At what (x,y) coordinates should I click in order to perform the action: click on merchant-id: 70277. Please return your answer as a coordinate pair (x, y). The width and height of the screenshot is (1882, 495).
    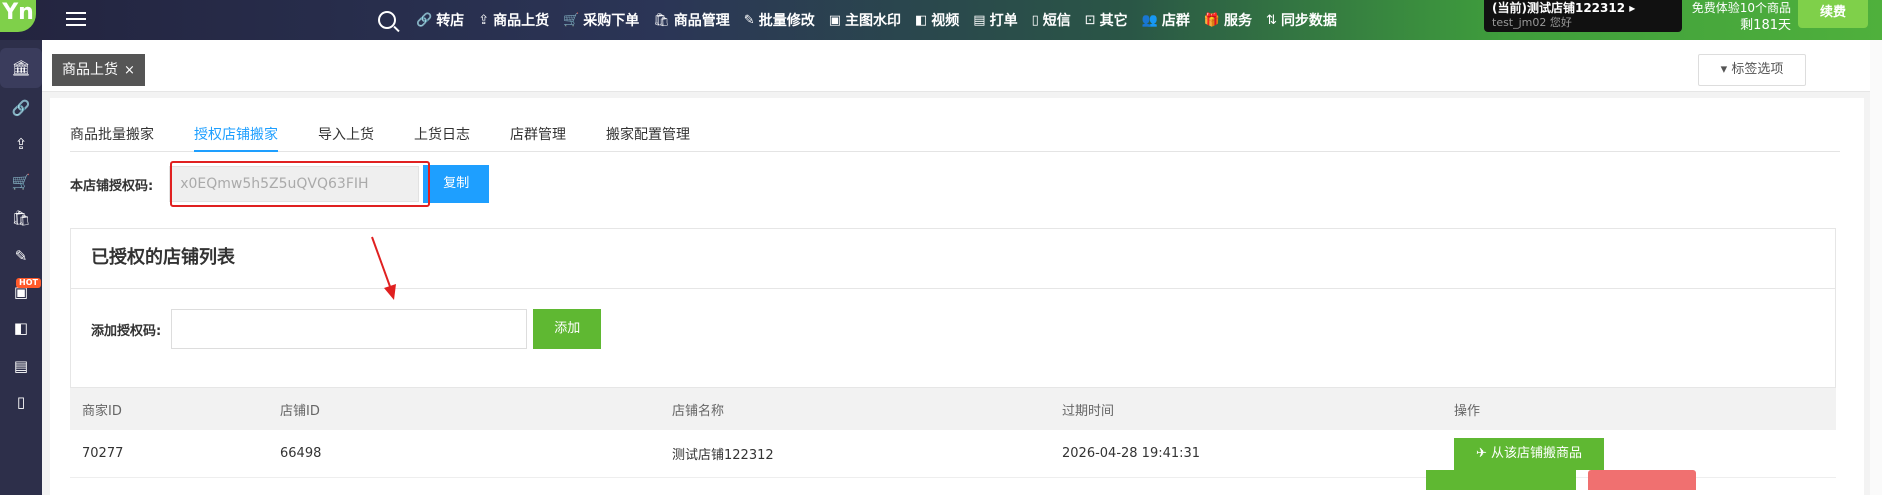
    Looking at the image, I should click on (103, 453).